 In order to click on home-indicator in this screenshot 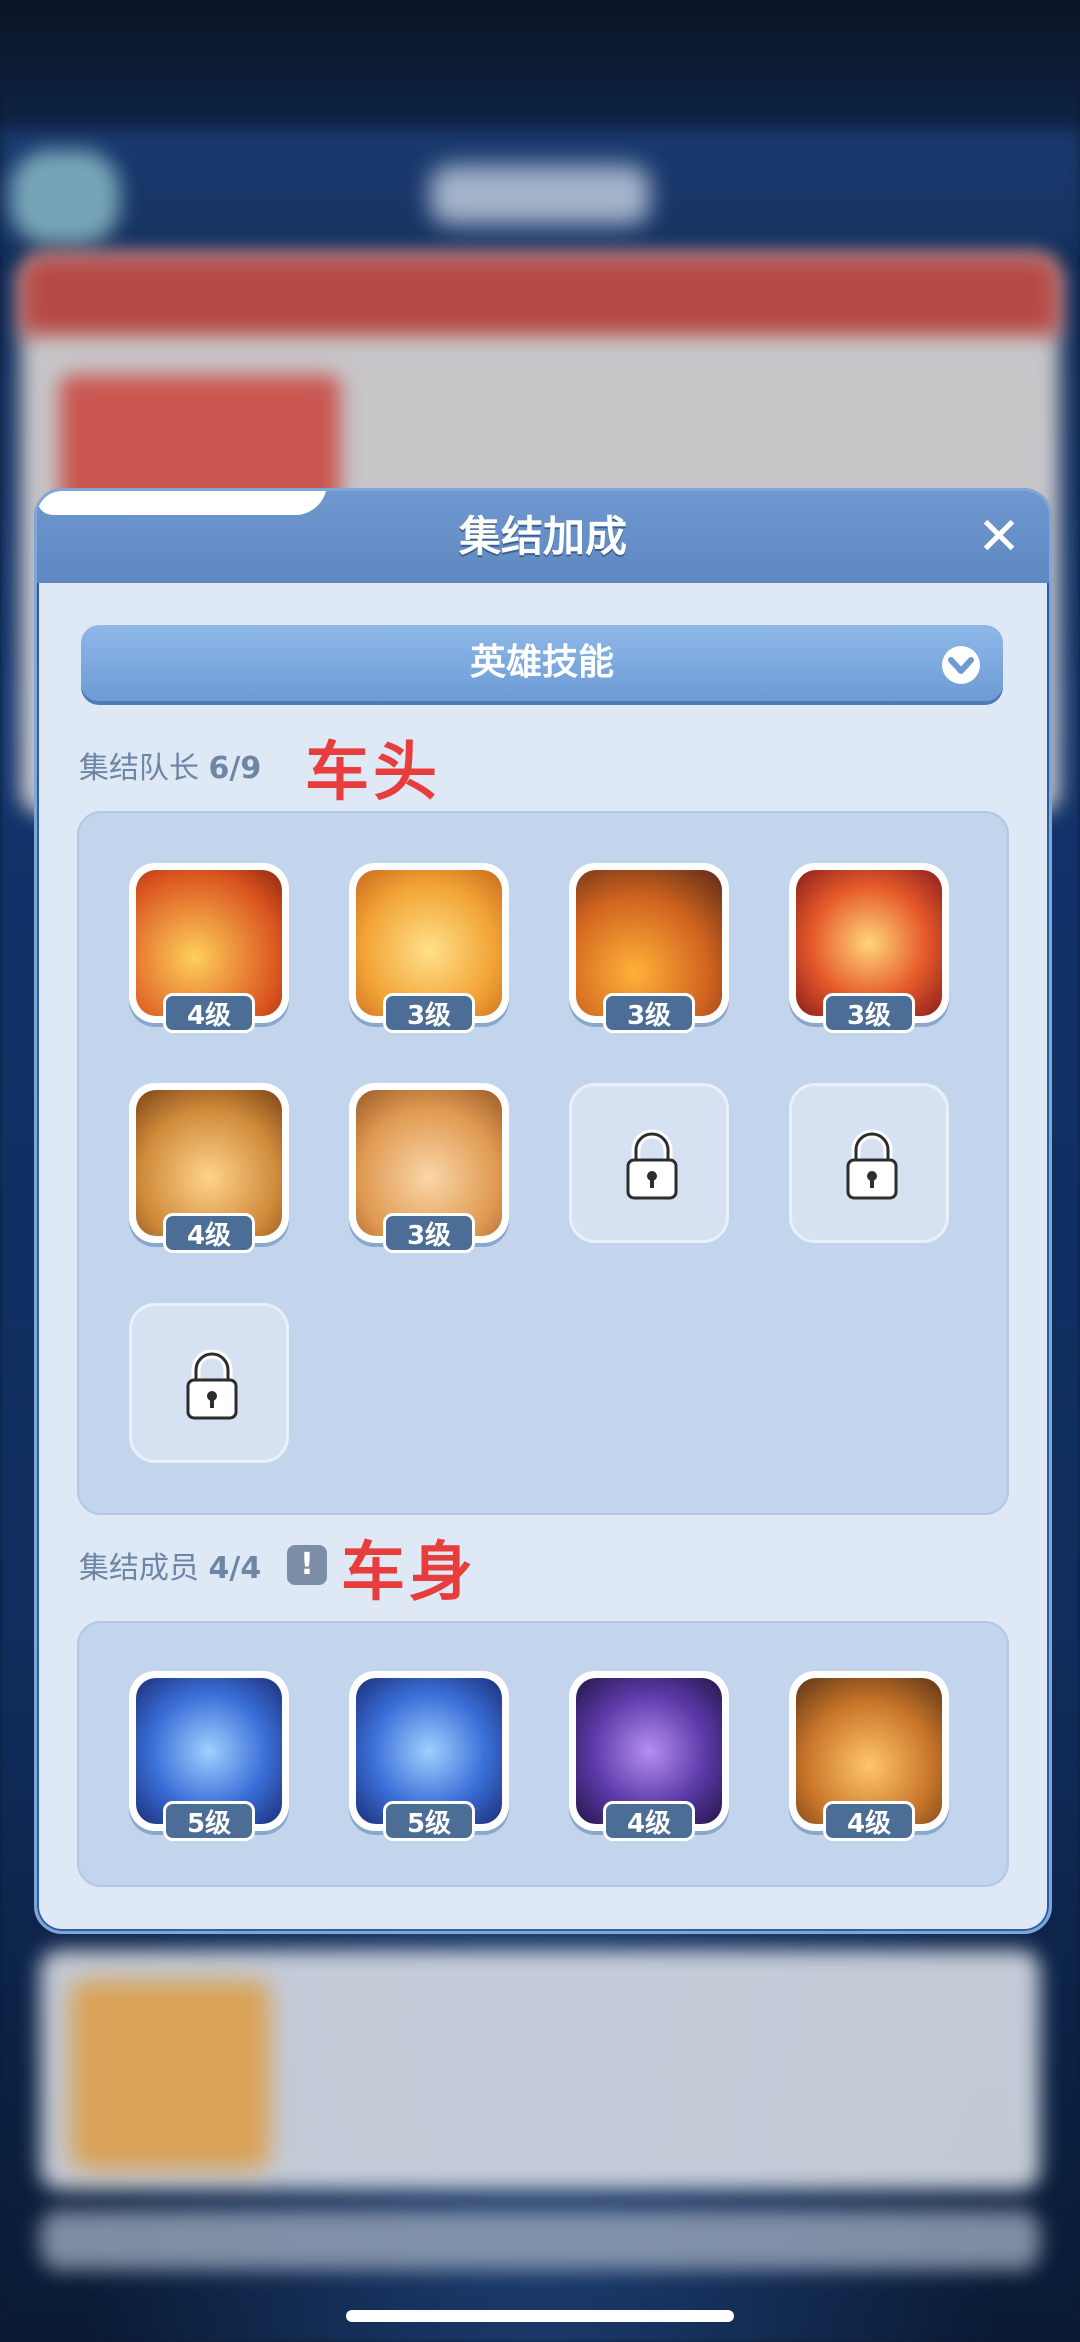, I will do `click(540, 2316)`.